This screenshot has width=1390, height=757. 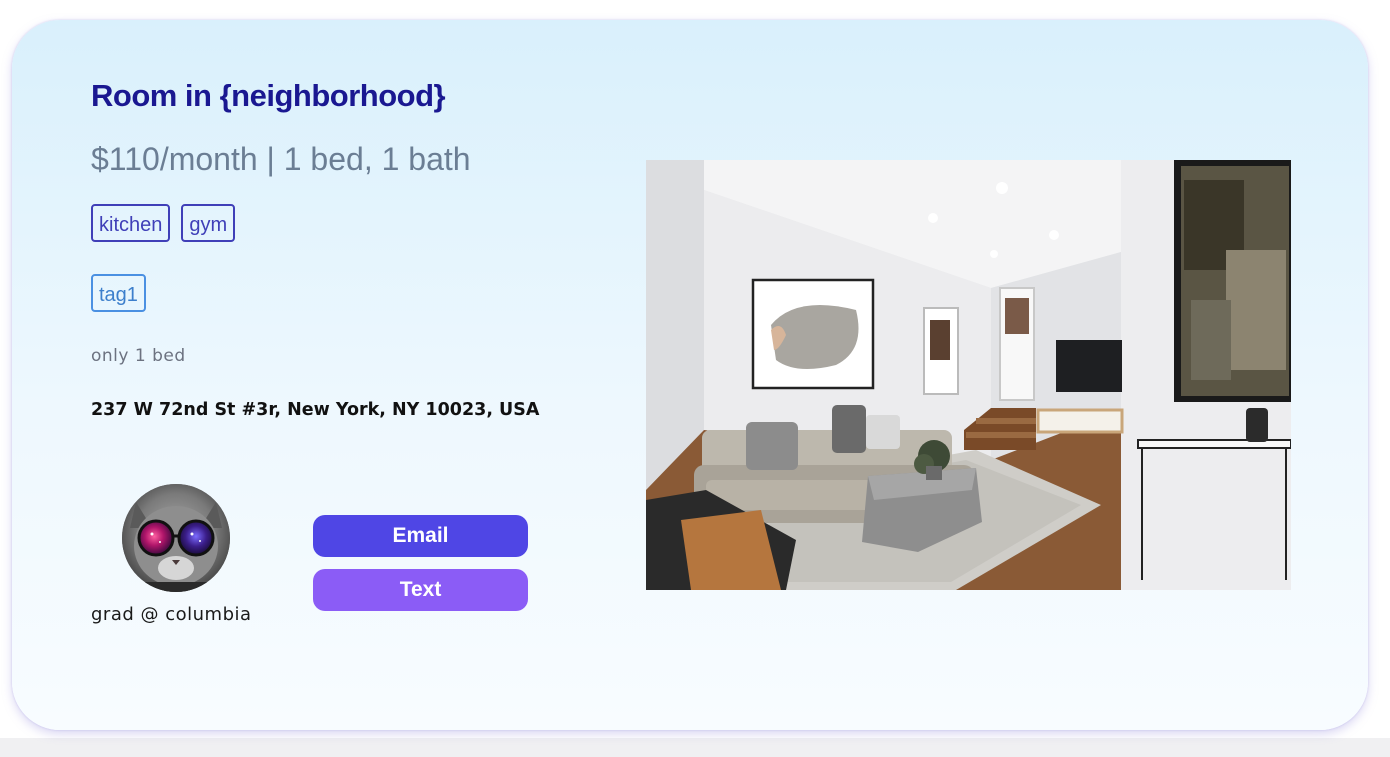 I want to click on email-button: Email, so click(x=420, y=536).